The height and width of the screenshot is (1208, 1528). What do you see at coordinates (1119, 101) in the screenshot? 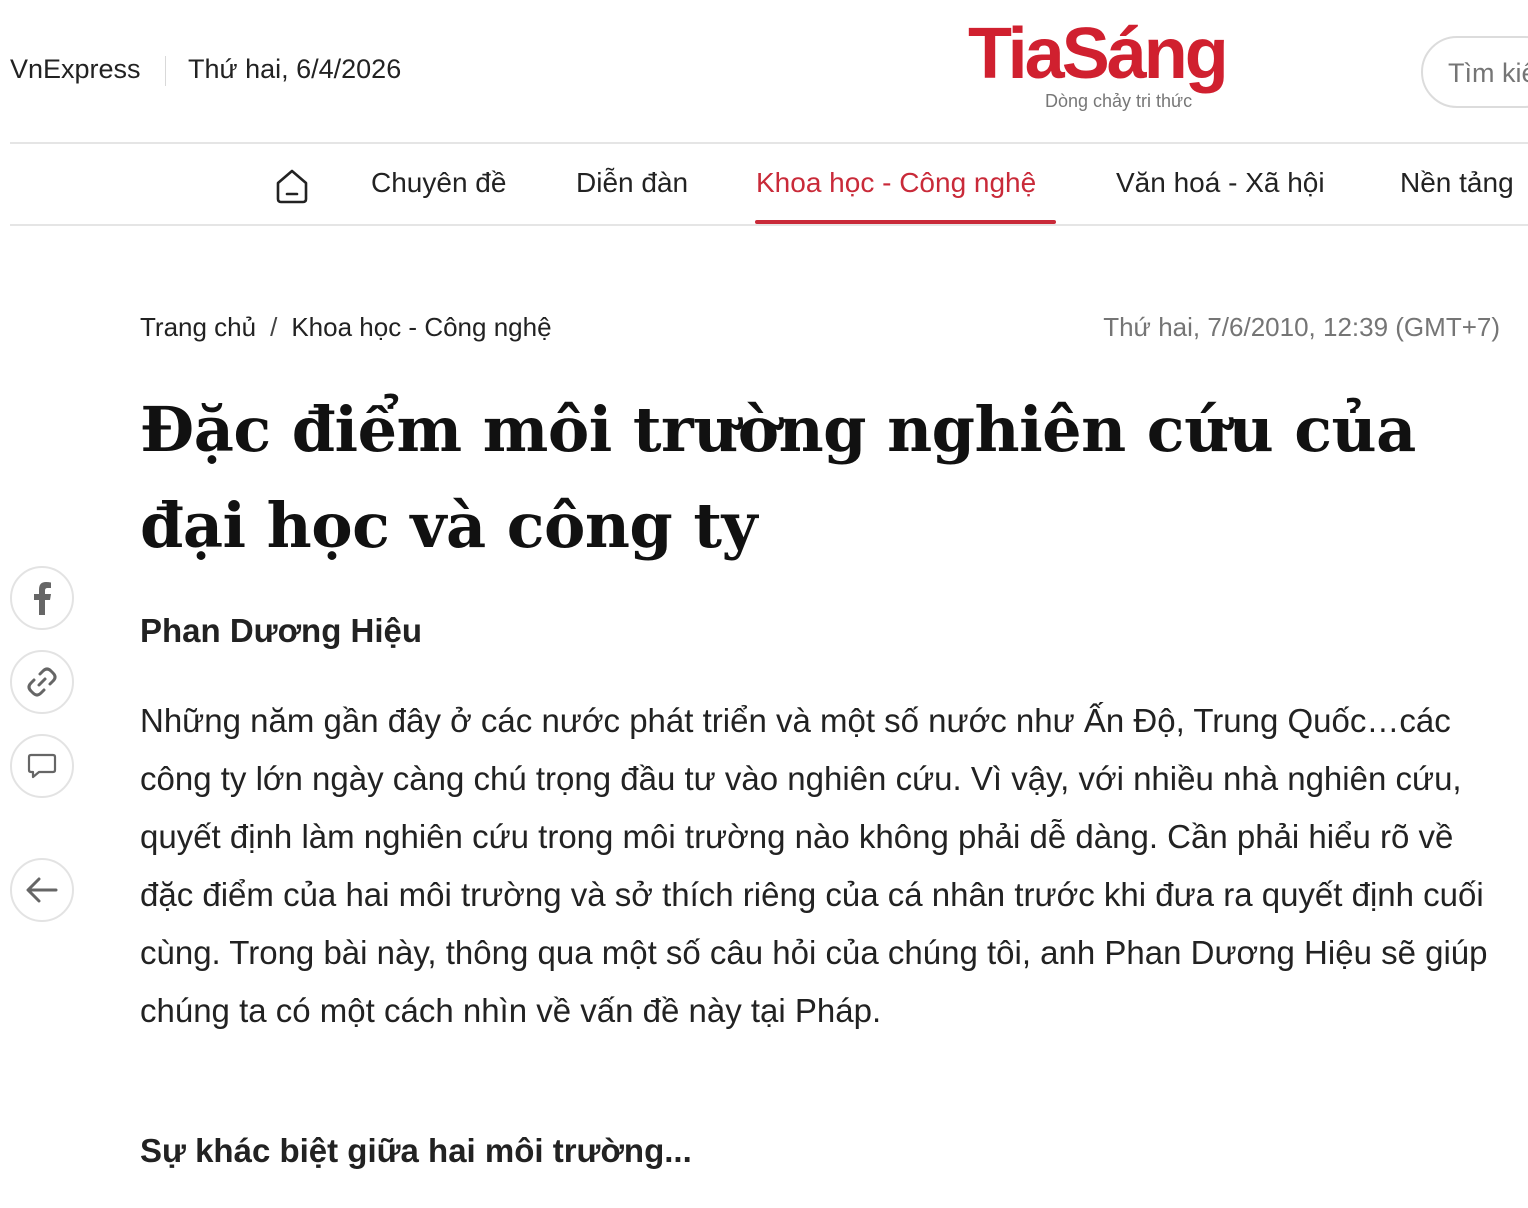
I see `logo-tagline: Dòng chảy tri thức` at bounding box center [1119, 101].